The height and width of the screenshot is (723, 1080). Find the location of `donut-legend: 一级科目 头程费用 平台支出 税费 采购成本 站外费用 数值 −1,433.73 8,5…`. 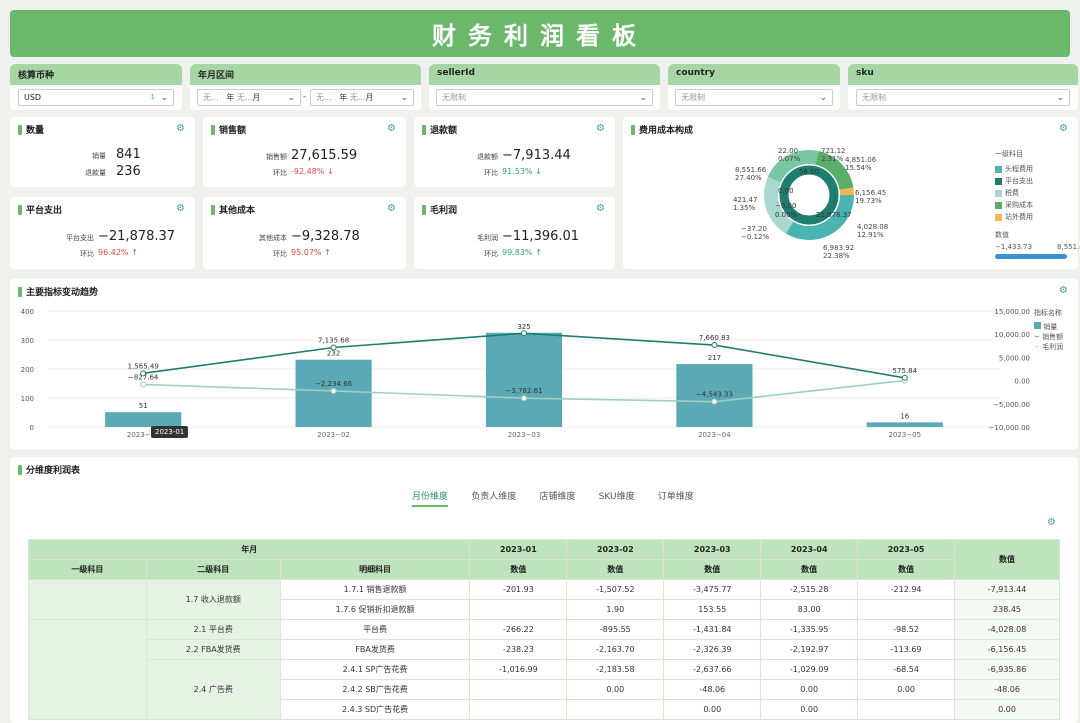

donut-legend: 一级科目 头程费用 平台支出 税费 采购成本 站外费用 数值 −1,433.73 8,5… is located at coordinates (1037, 204).